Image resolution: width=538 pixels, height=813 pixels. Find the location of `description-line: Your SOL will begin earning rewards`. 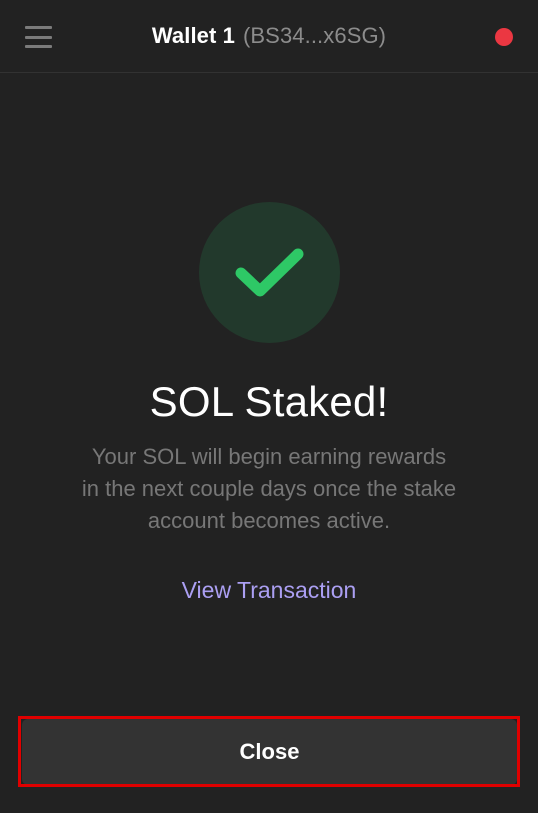

description-line: Your SOL will begin earning rewards is located at coordinates (269, 456).